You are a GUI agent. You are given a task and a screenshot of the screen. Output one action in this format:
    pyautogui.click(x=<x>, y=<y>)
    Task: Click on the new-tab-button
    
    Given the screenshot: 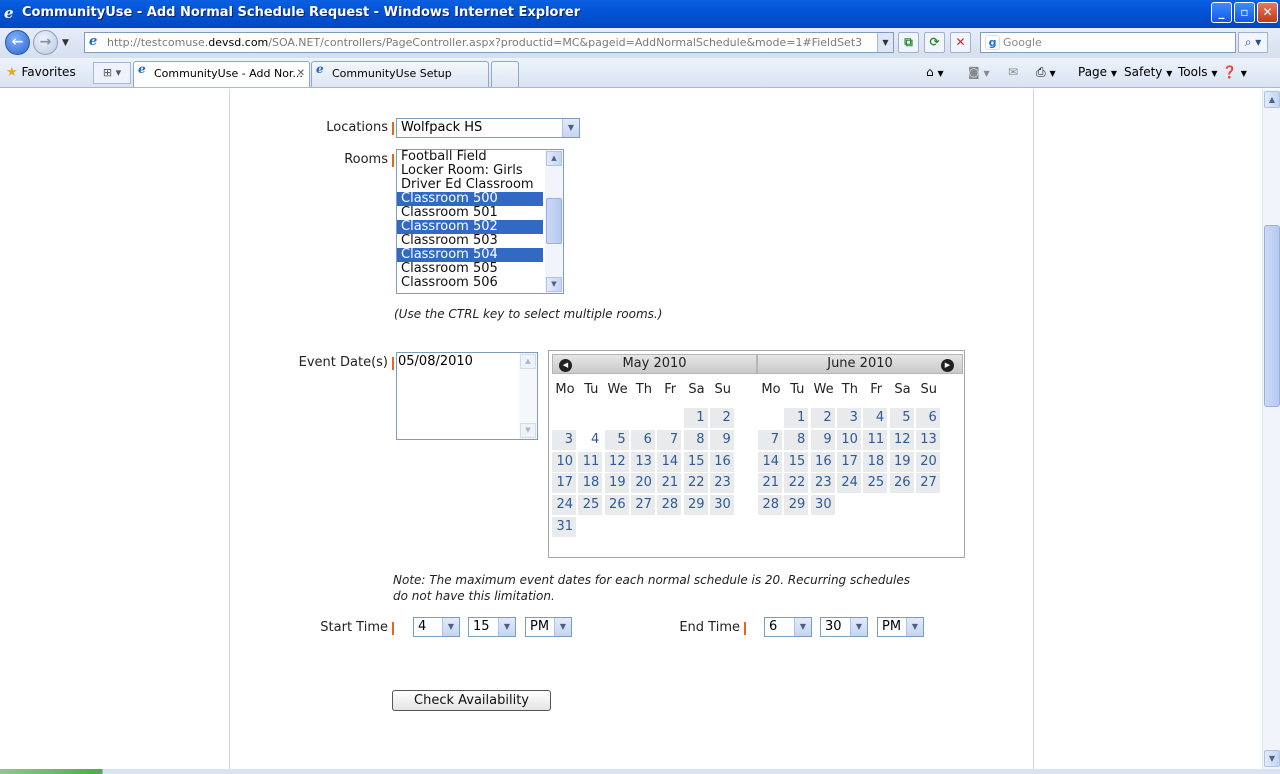 What is the action you would take?
    pyautogui.click(x=505, y=74)
    